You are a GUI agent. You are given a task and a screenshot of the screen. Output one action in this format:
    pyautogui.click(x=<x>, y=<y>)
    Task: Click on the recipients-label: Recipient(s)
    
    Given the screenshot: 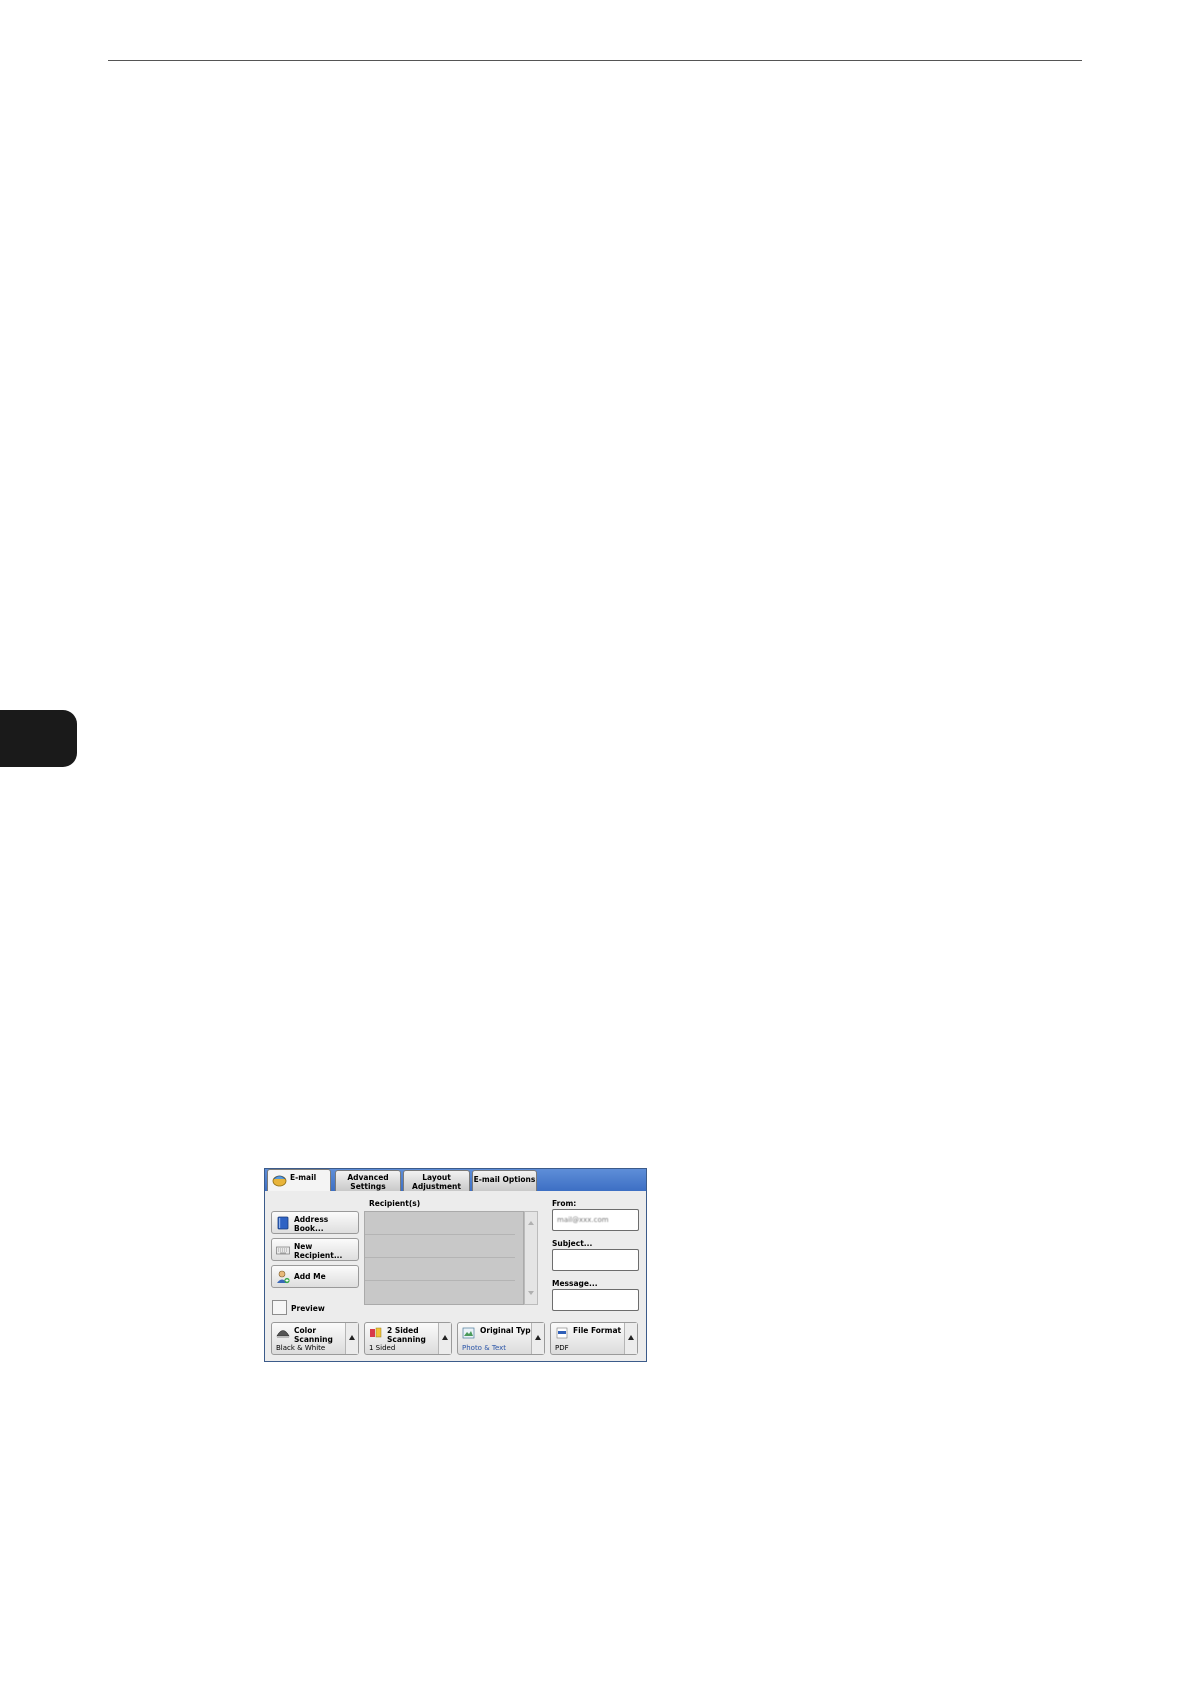 What is the action you would take?
    pyautogui.click(x=395, y=1203)
    